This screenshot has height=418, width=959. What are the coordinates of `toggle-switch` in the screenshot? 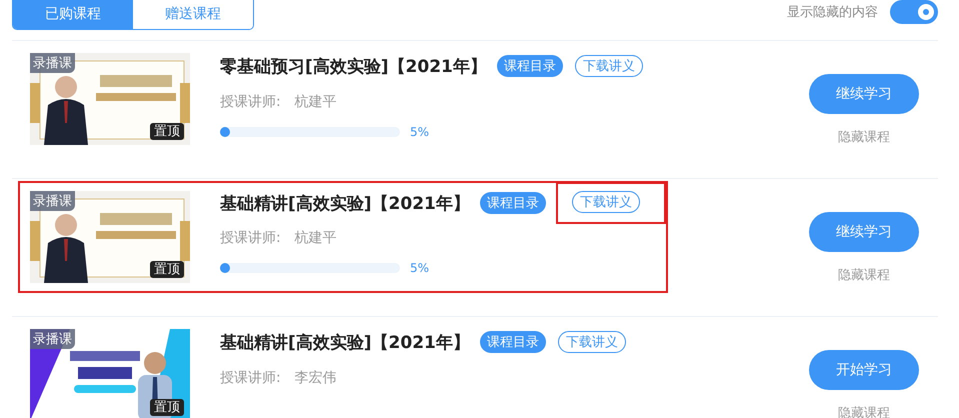 It's located at (914, 12).